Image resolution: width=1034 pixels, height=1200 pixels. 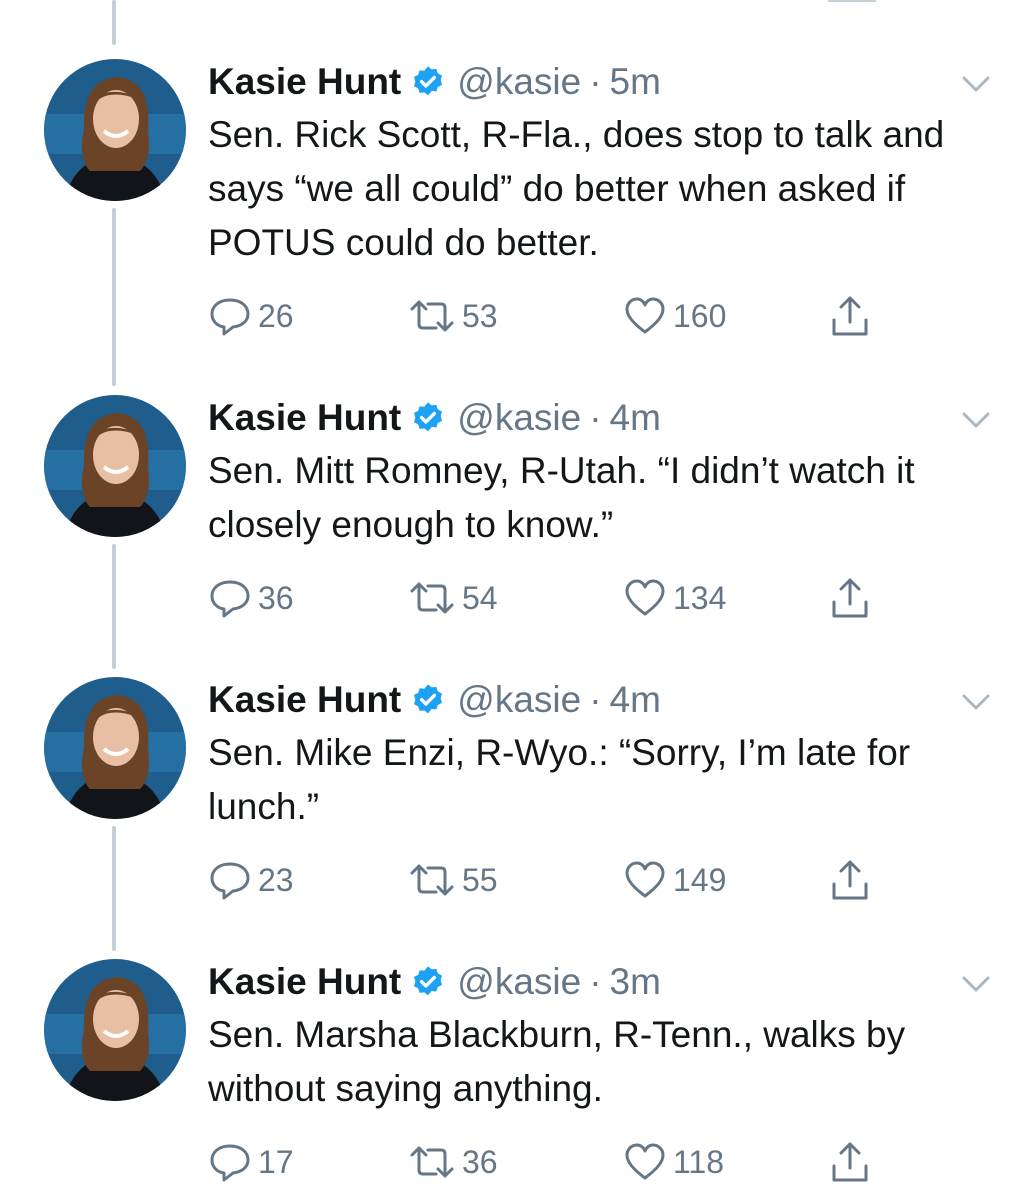 What do you see at coordinates (480, 879) in the screenshot?
I see `retweet-count: 55` at bounding box center [480, 879].